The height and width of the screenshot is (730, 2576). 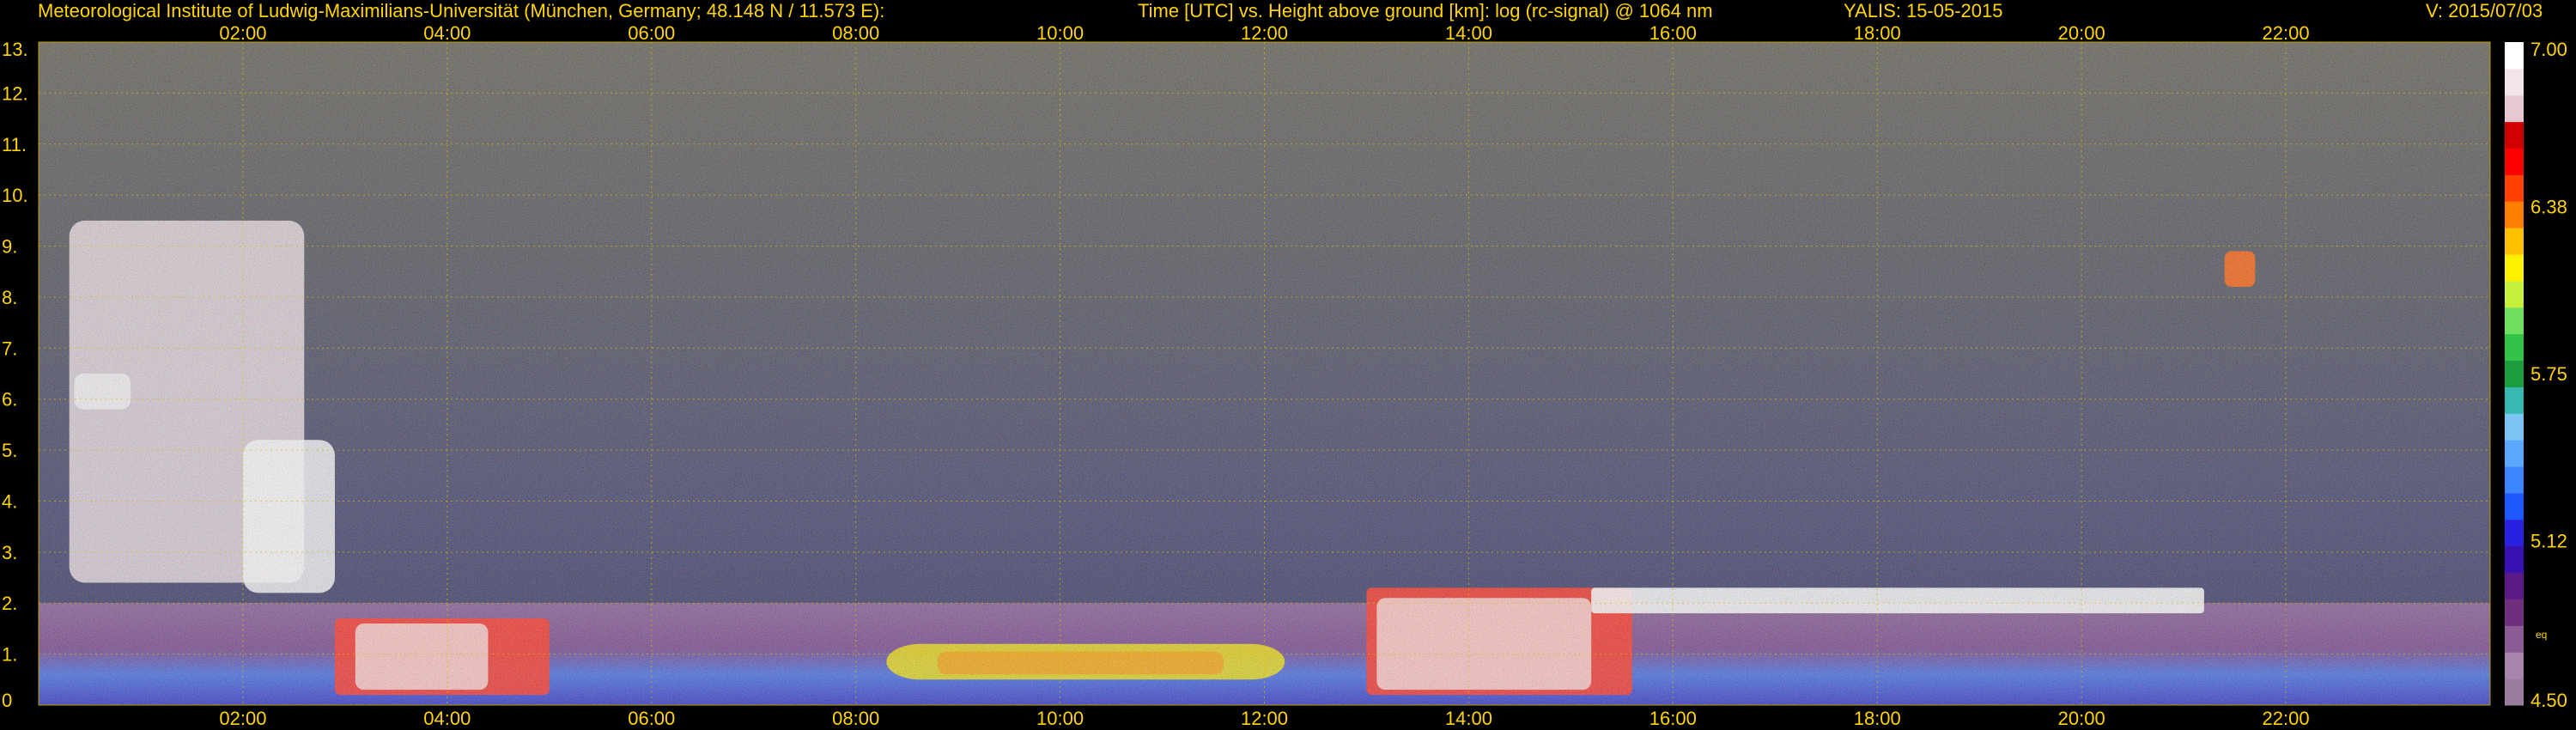 I want to click on y-tick-label: 4., so click(x=9, y=501).